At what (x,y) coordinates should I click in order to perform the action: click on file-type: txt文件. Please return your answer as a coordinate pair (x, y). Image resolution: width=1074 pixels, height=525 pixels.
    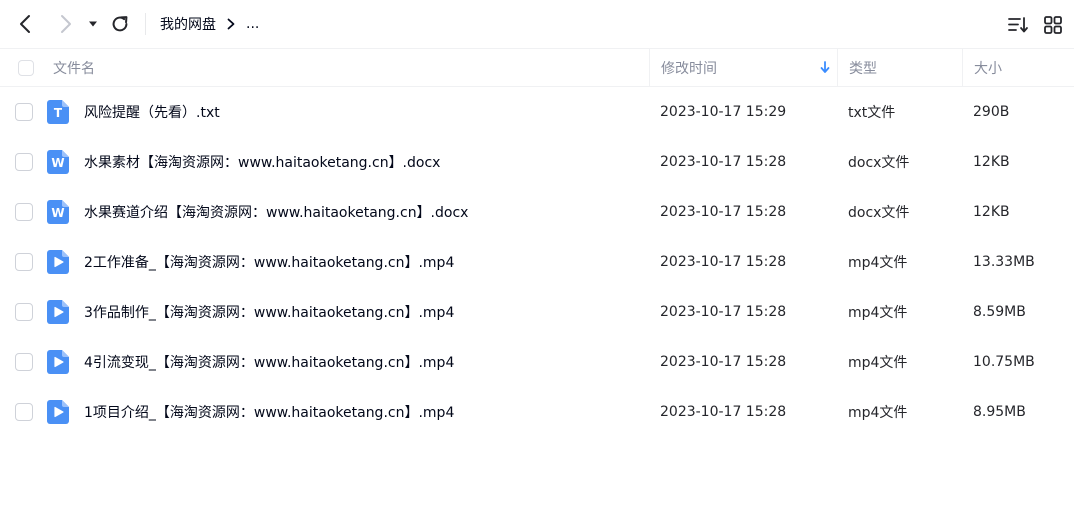
    Looking at the image, I should click on (872, 113).